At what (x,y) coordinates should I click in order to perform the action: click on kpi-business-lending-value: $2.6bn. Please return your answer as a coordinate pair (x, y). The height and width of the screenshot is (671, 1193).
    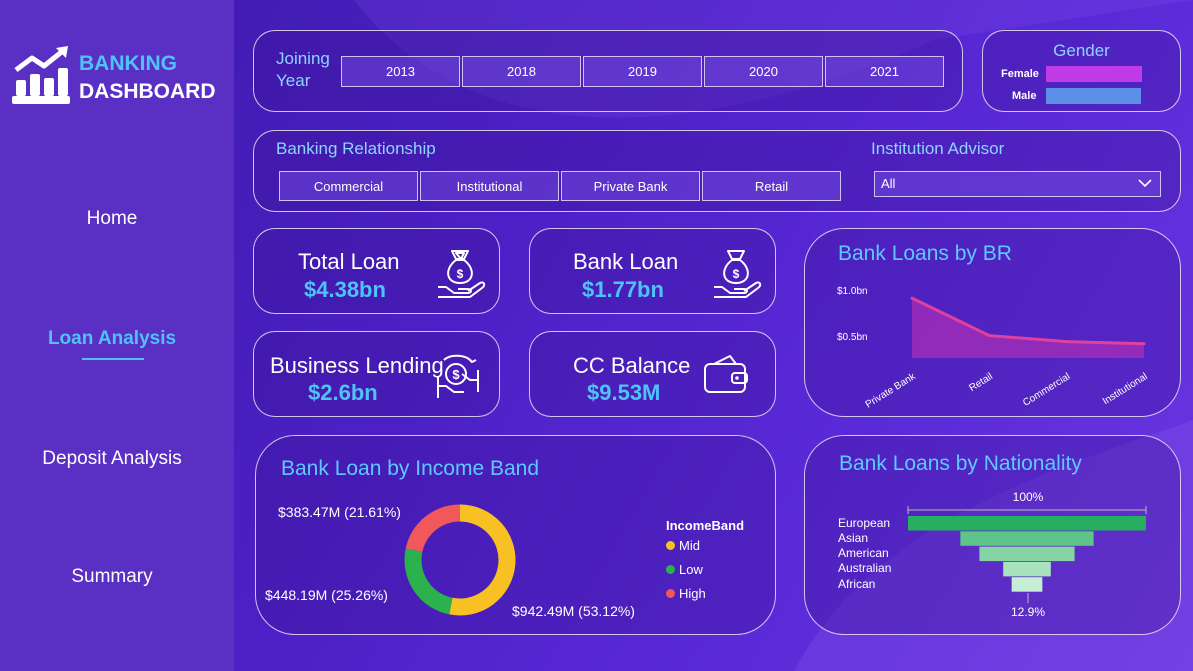
    Looking at the image, I should click on (343, 392).